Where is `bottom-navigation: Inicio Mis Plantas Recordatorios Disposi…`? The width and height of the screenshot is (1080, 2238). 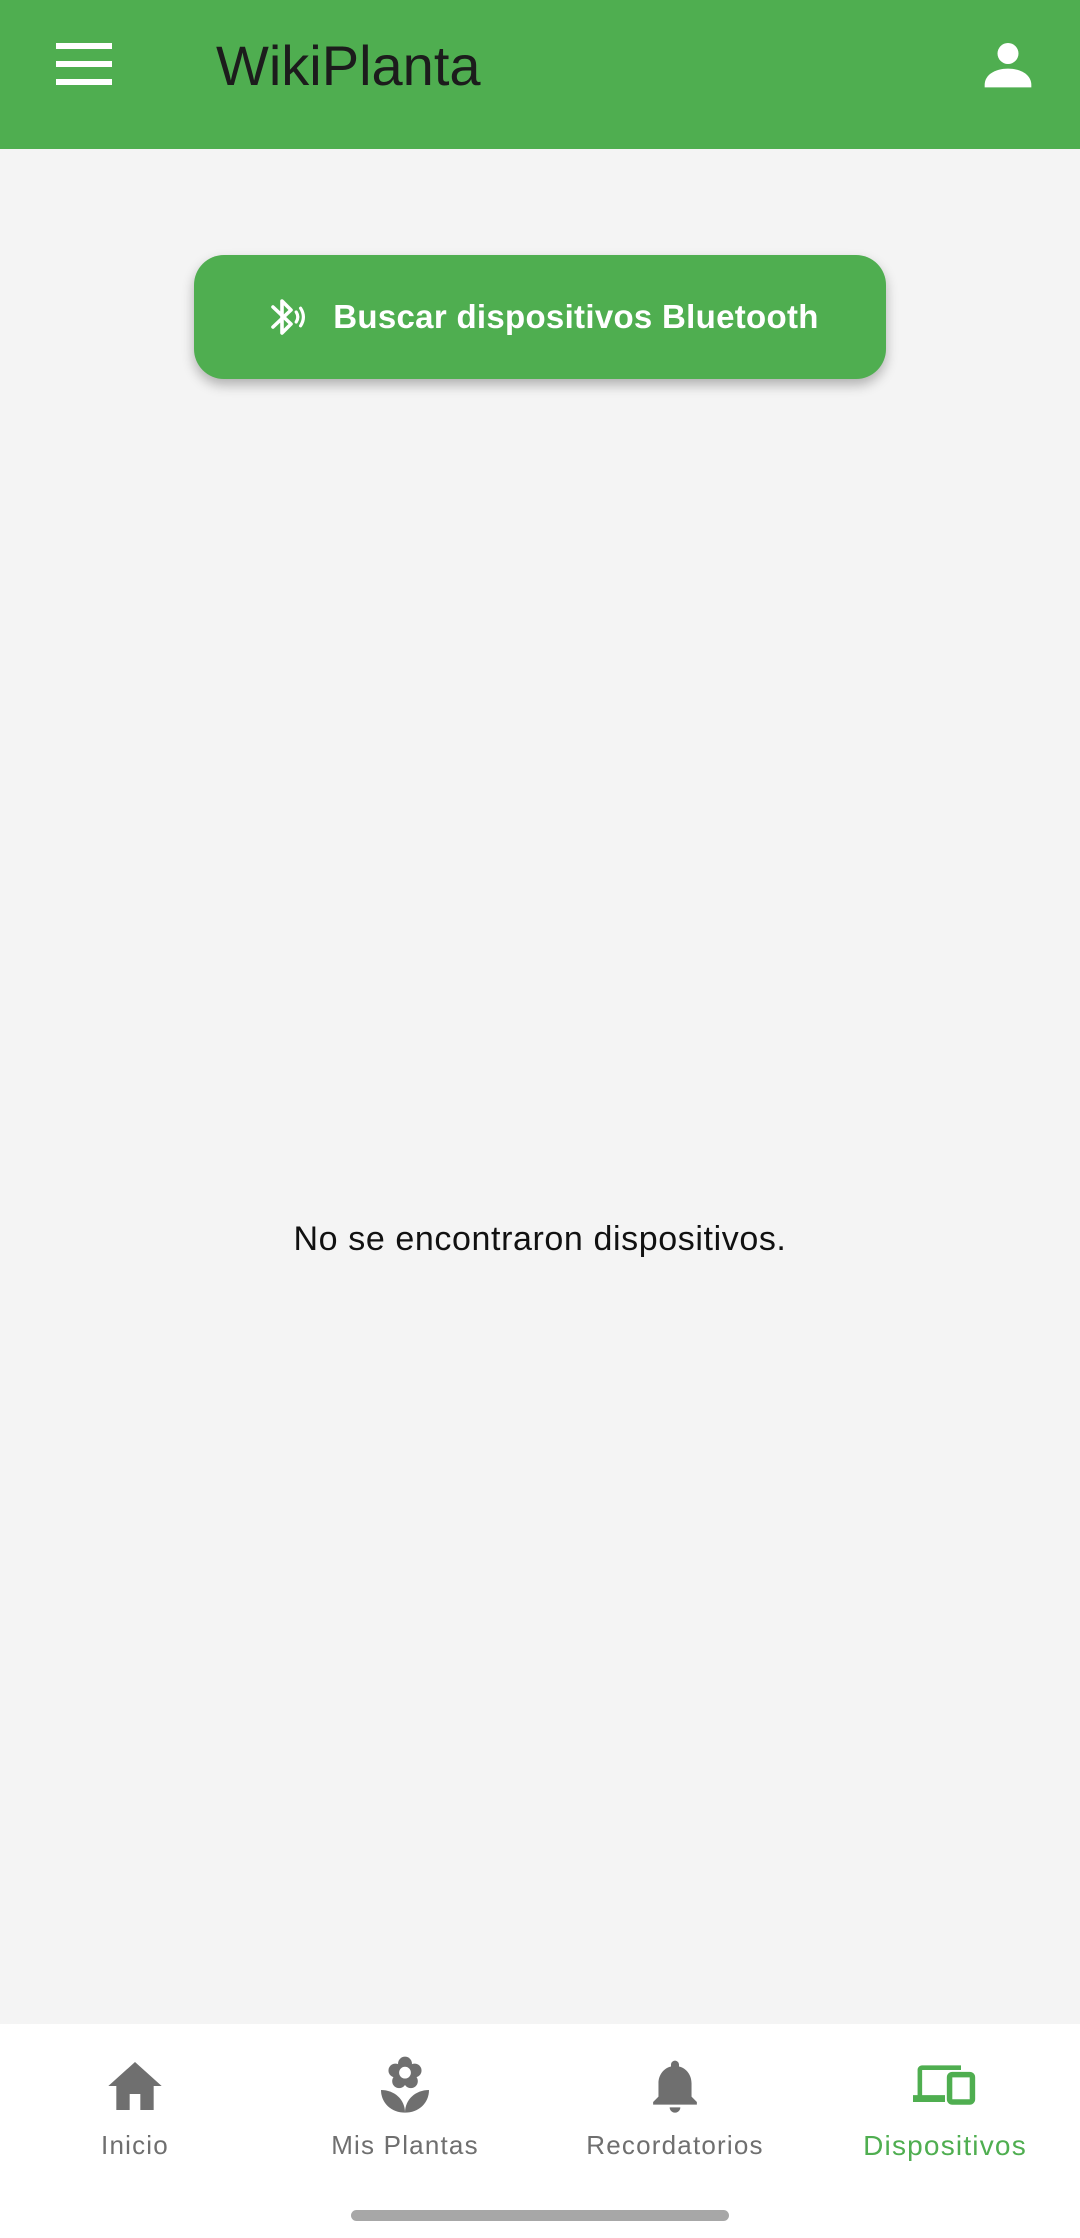
bottom-navigation: Inicio Mis Plantas Recordatorios Disposi… is located at coordinates (540, 2131).